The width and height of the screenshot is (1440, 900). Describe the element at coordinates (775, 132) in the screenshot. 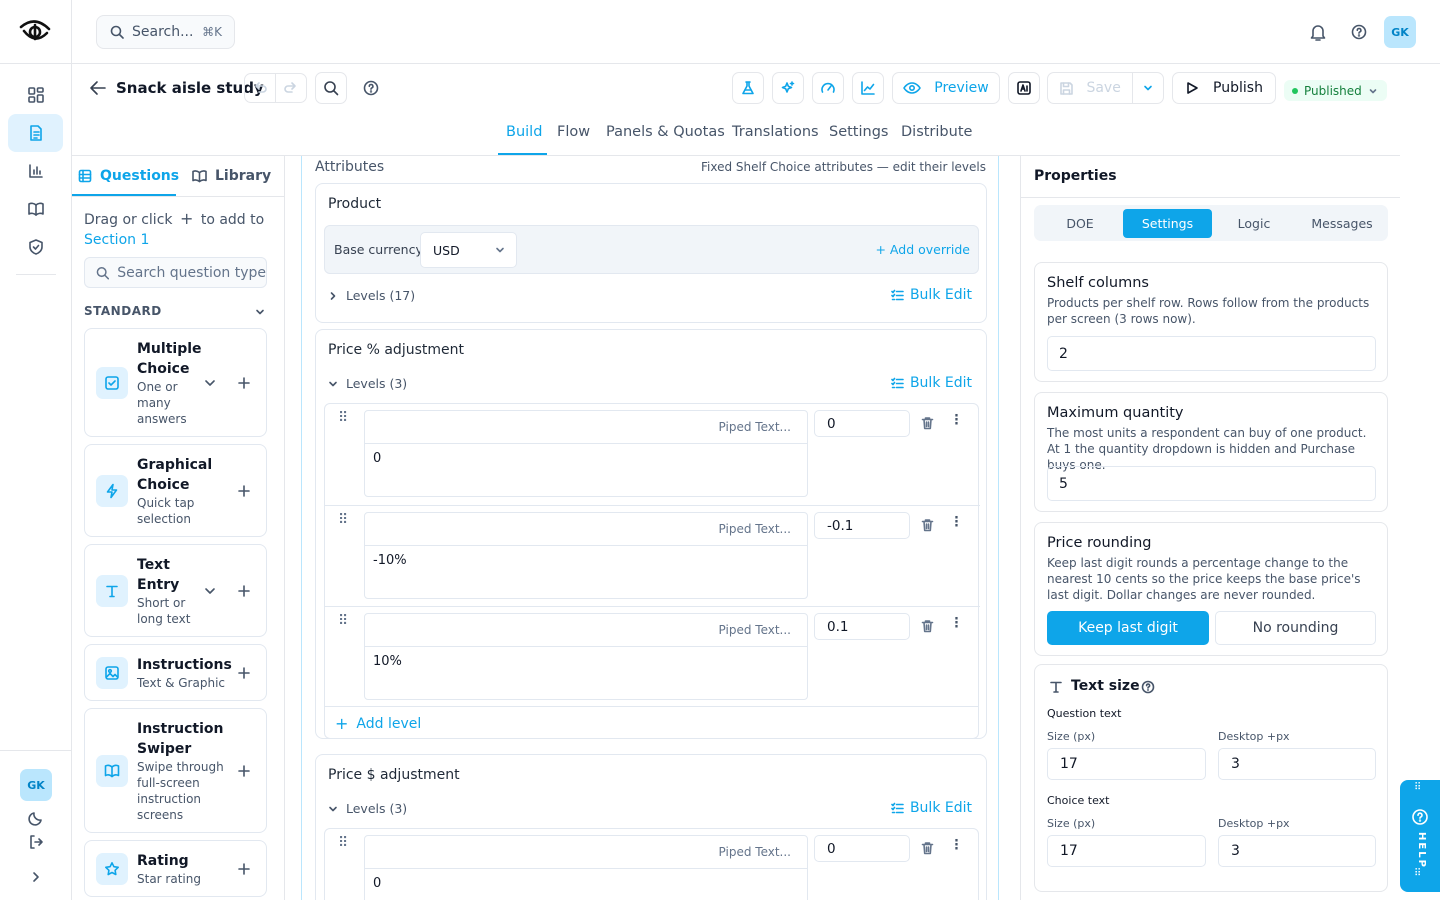

I see `tab-translations: Translations` at that location.